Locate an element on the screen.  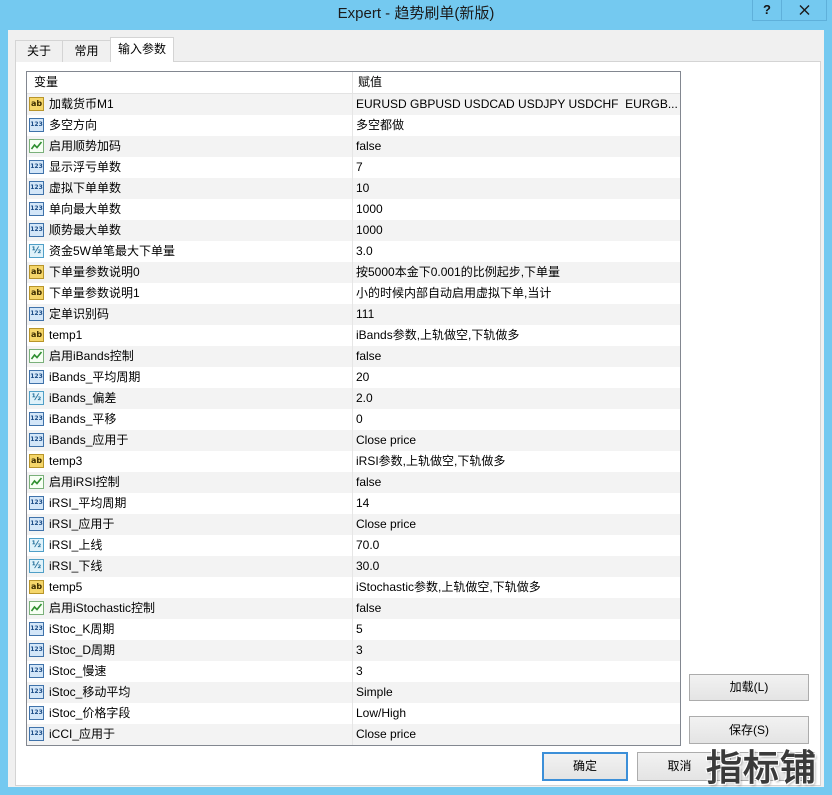
load-button: 加载(L) is located at coordinates (749, 687).